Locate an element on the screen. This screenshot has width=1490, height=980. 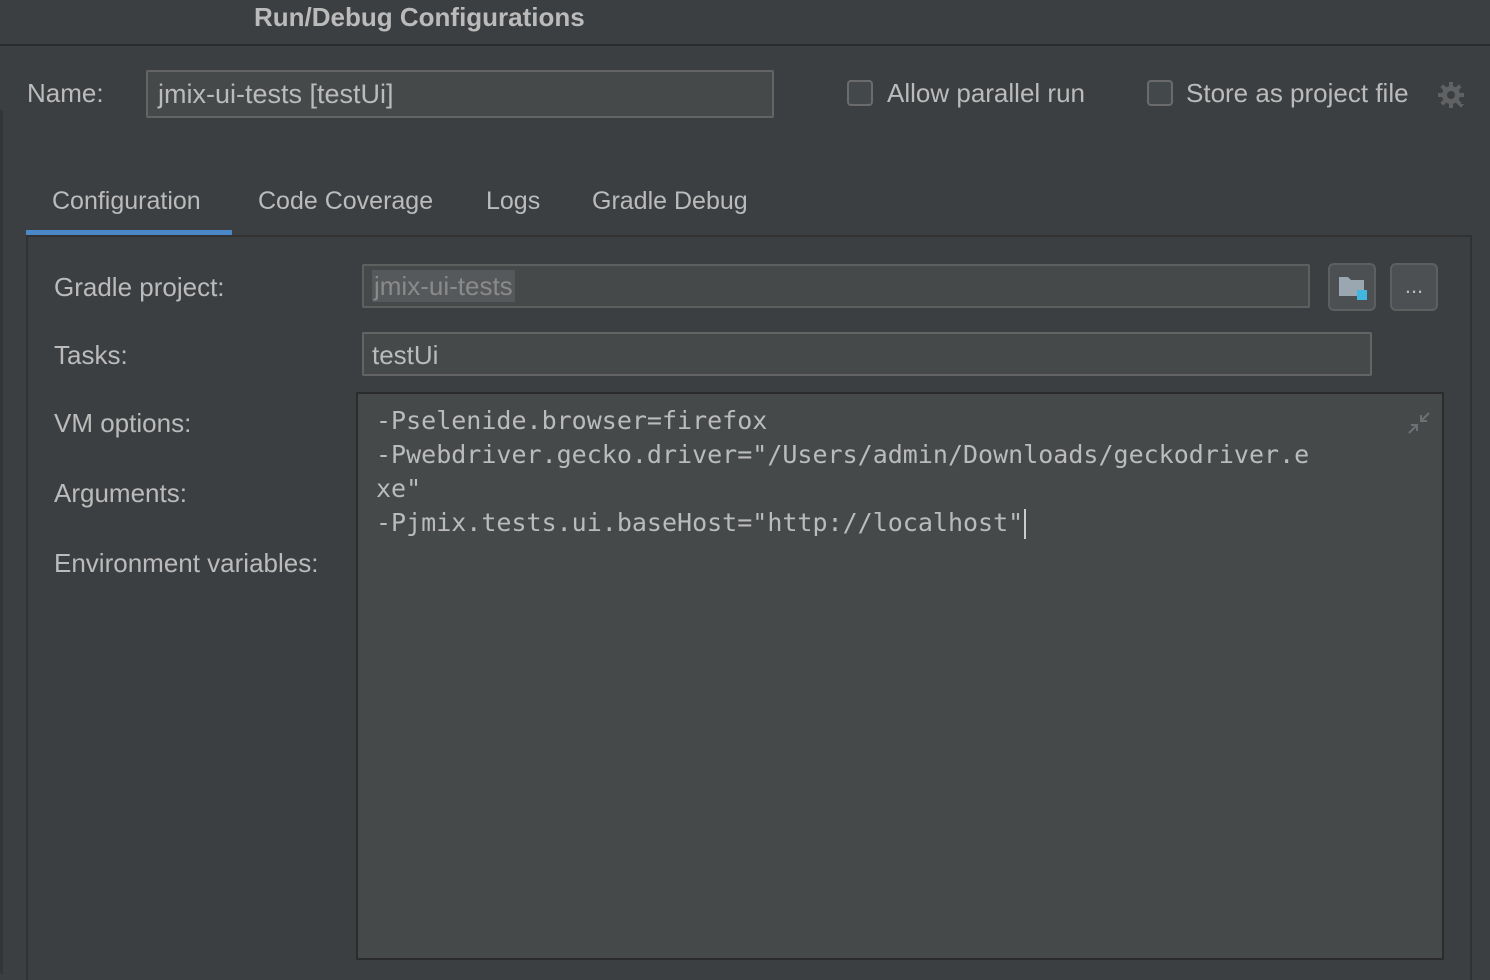
environment-variables-label: Environment variables: is located at coordinates (186, 563).